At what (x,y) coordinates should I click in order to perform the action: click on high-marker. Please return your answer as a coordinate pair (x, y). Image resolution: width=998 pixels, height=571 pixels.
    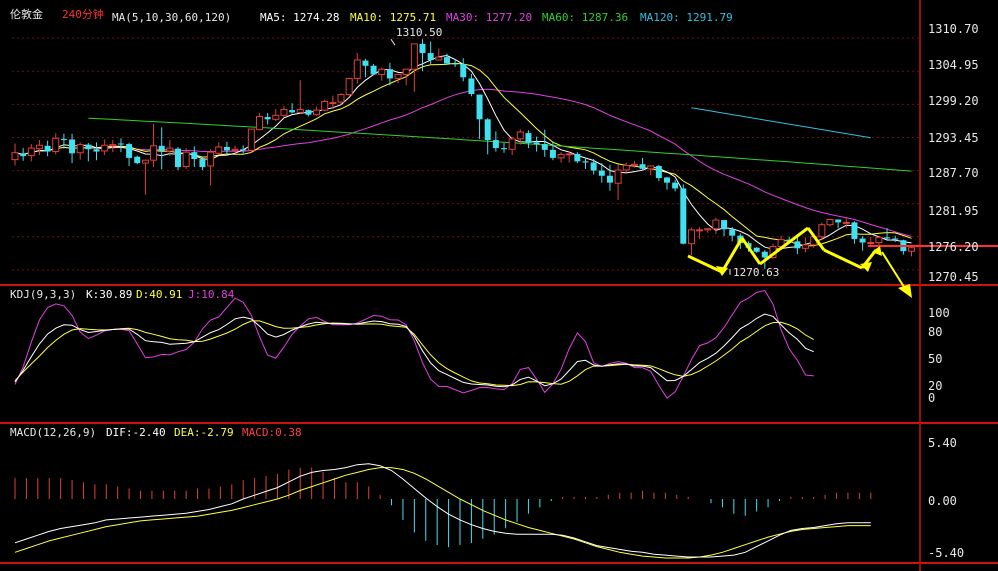
    Looking at the image, I should click on (393, 42).